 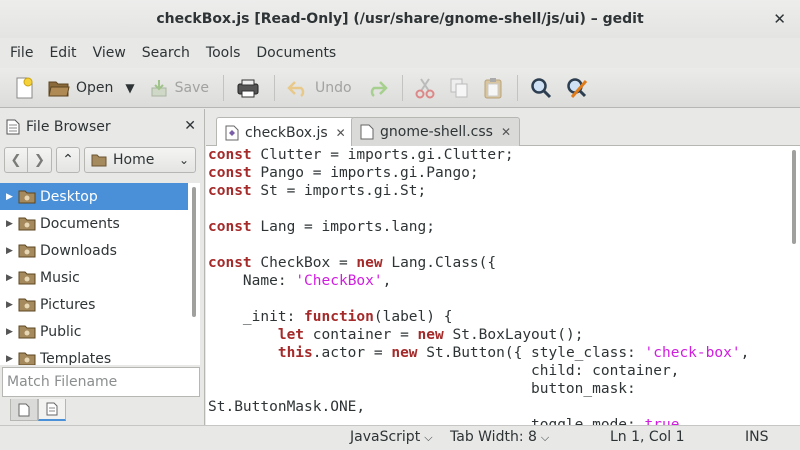 I want to click on tab-label: gnome-shell.css, so click(x=436, y=132).